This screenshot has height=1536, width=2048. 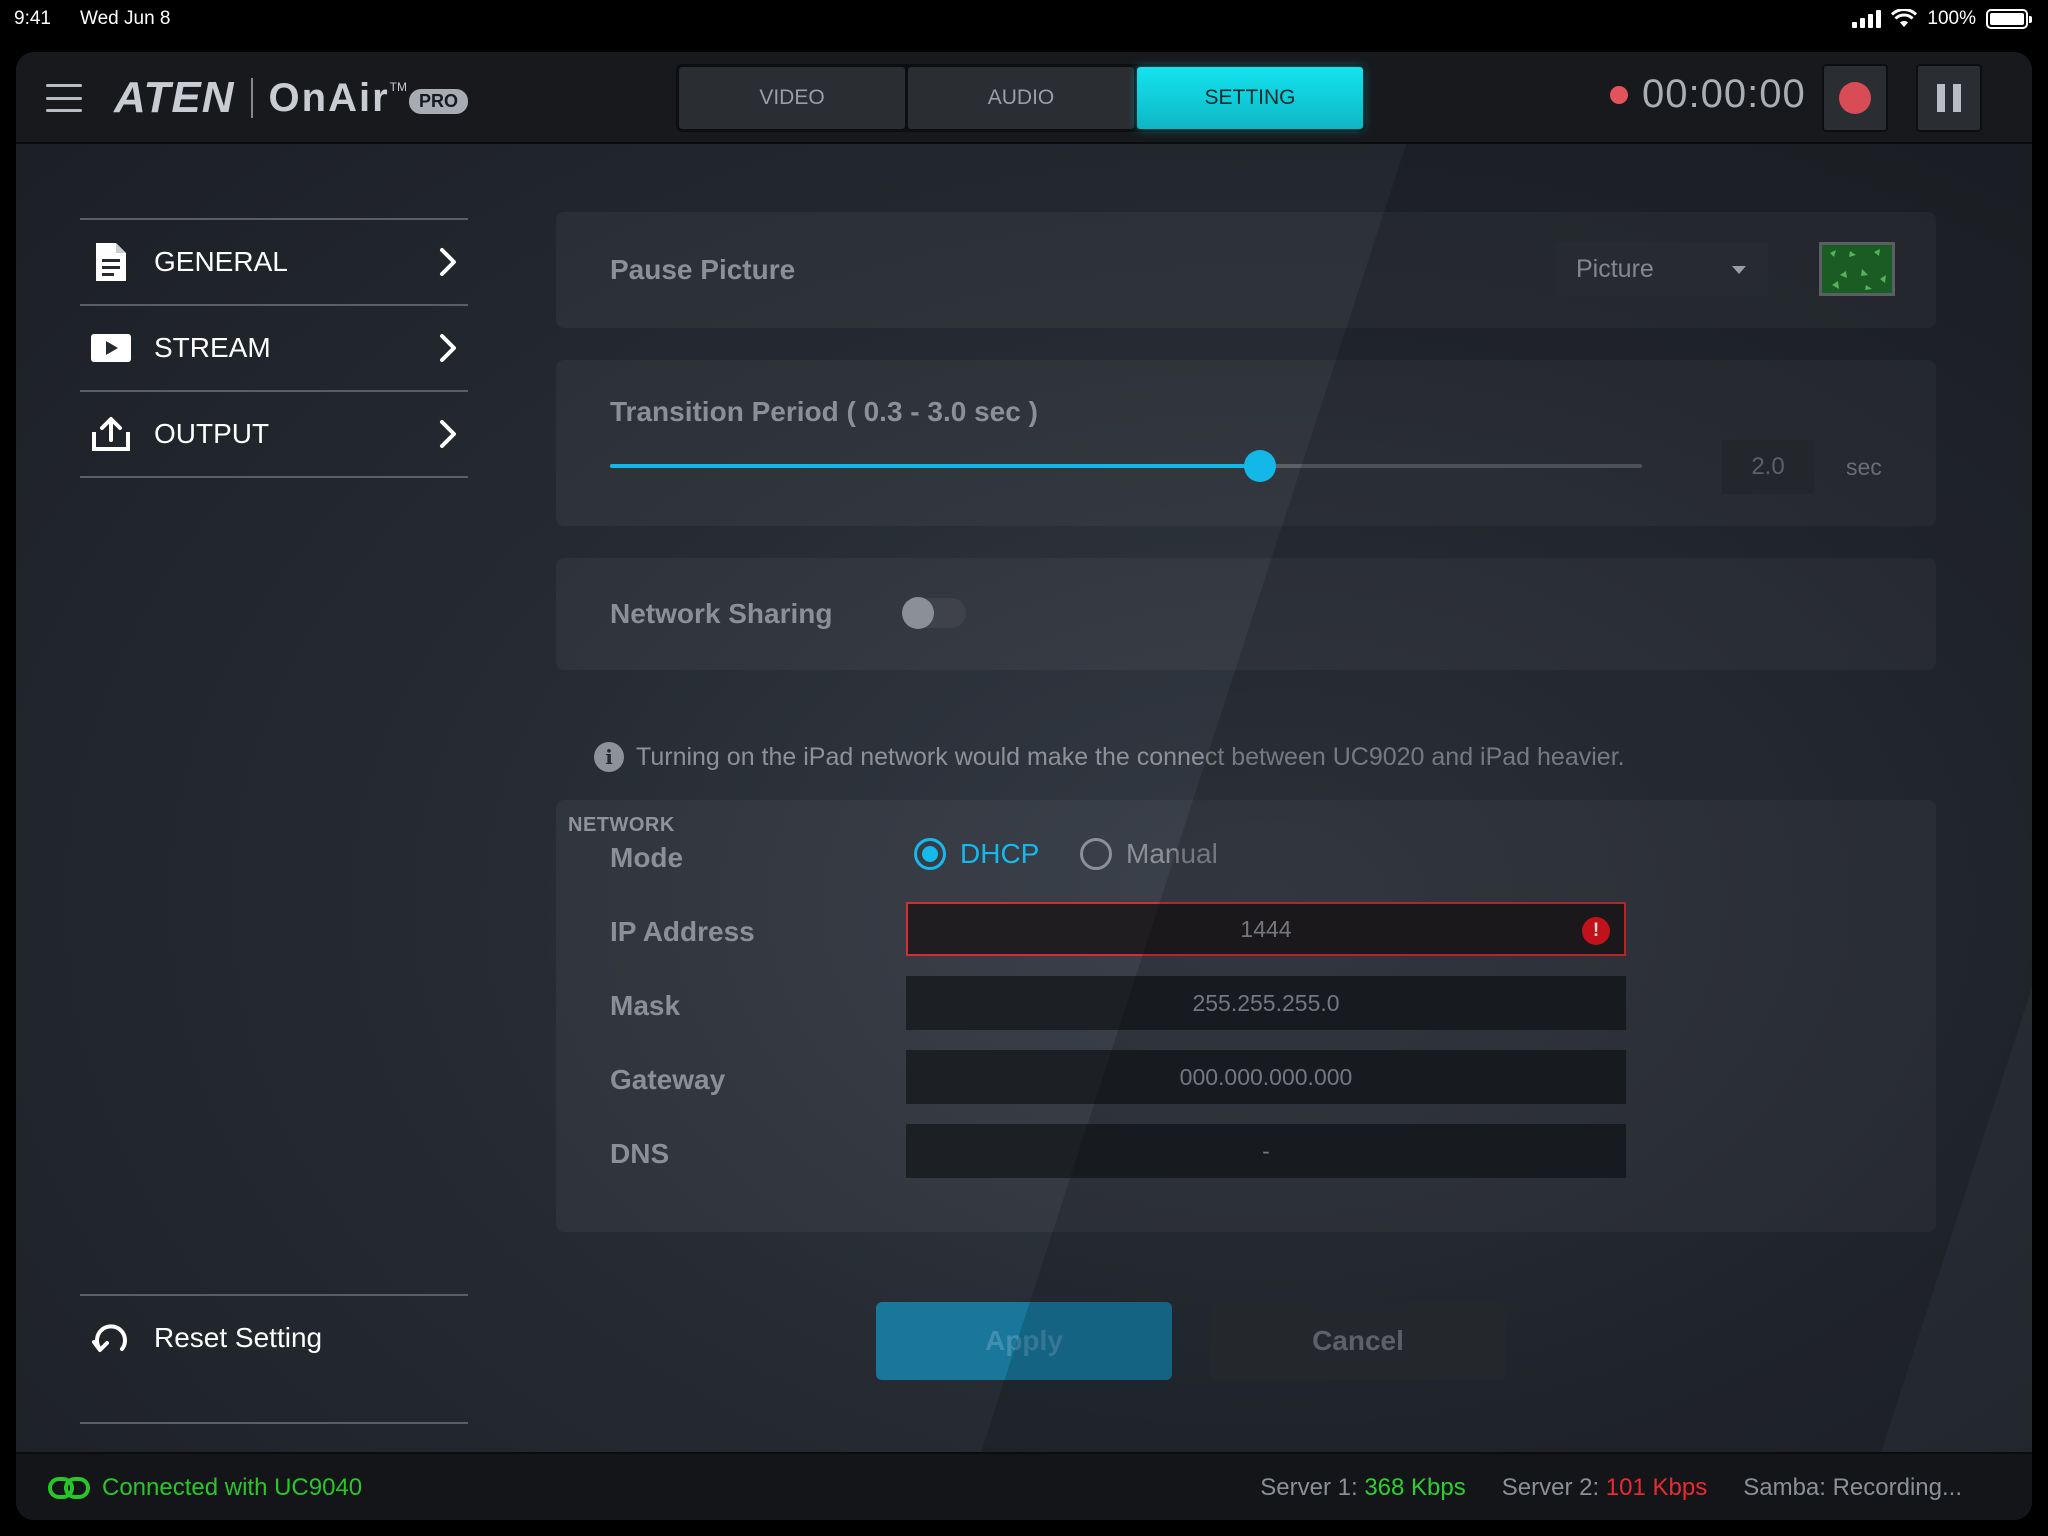 I want to click on ip-address-value: 1444, so click(x=1266, y=928).